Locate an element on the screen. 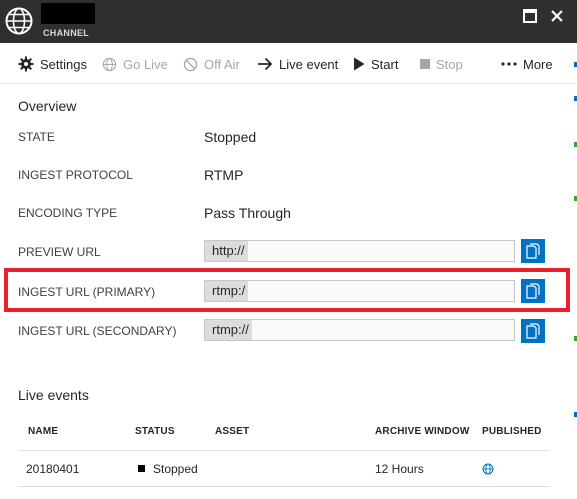 This screenshot has height=499, width=577. preview-url-redacted is located at coordinates (380, 251).